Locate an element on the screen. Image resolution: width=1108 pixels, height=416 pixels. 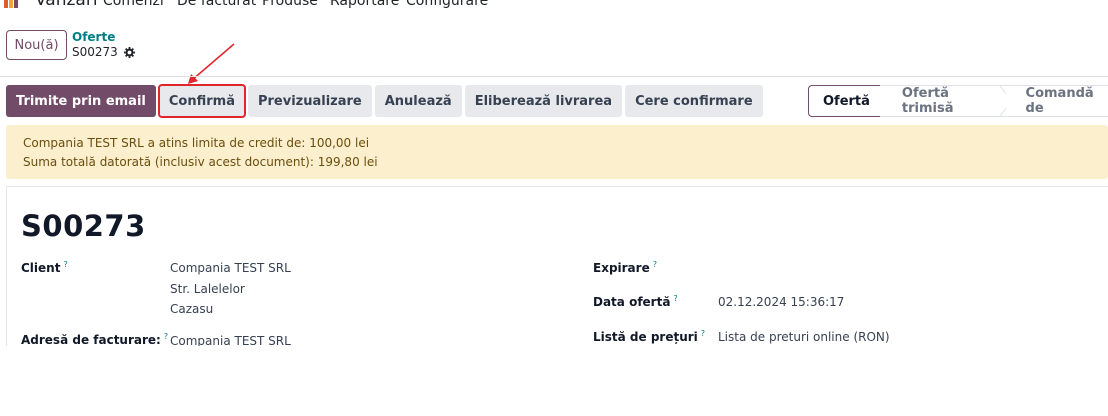
client-name-field: Compania TEST SRL is located at coordinates (230, 268).